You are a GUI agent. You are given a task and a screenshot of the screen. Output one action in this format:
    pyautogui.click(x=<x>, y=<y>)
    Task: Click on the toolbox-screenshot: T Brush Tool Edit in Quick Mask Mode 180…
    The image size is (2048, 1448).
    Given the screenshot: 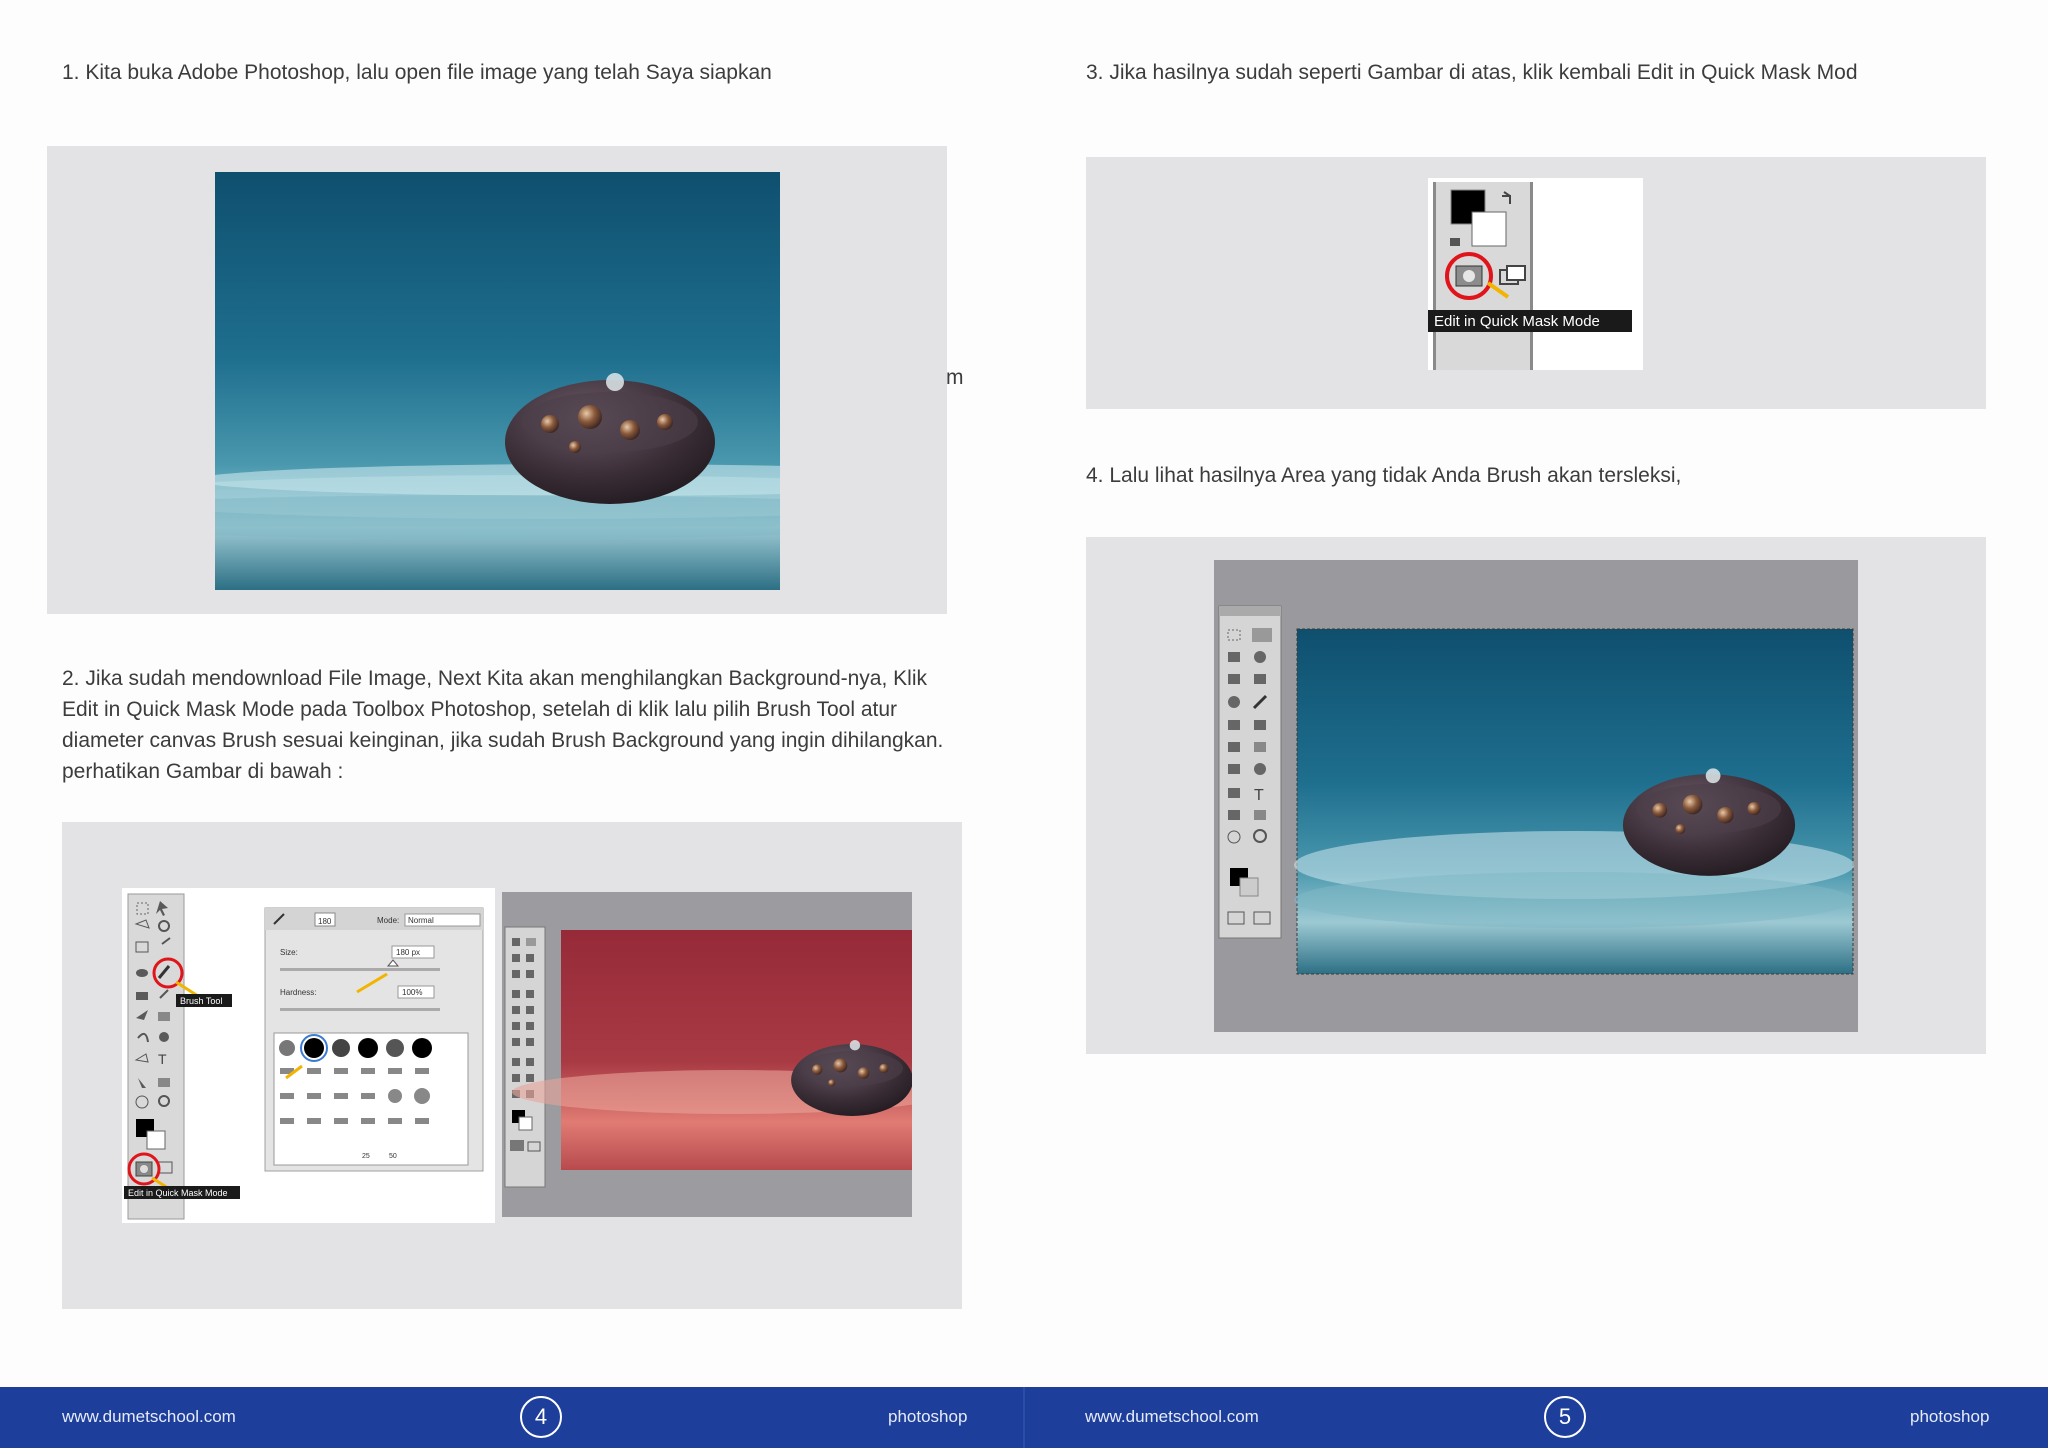 What is the action you would take?
    pyautogui.click(x=308, y=1055)
    